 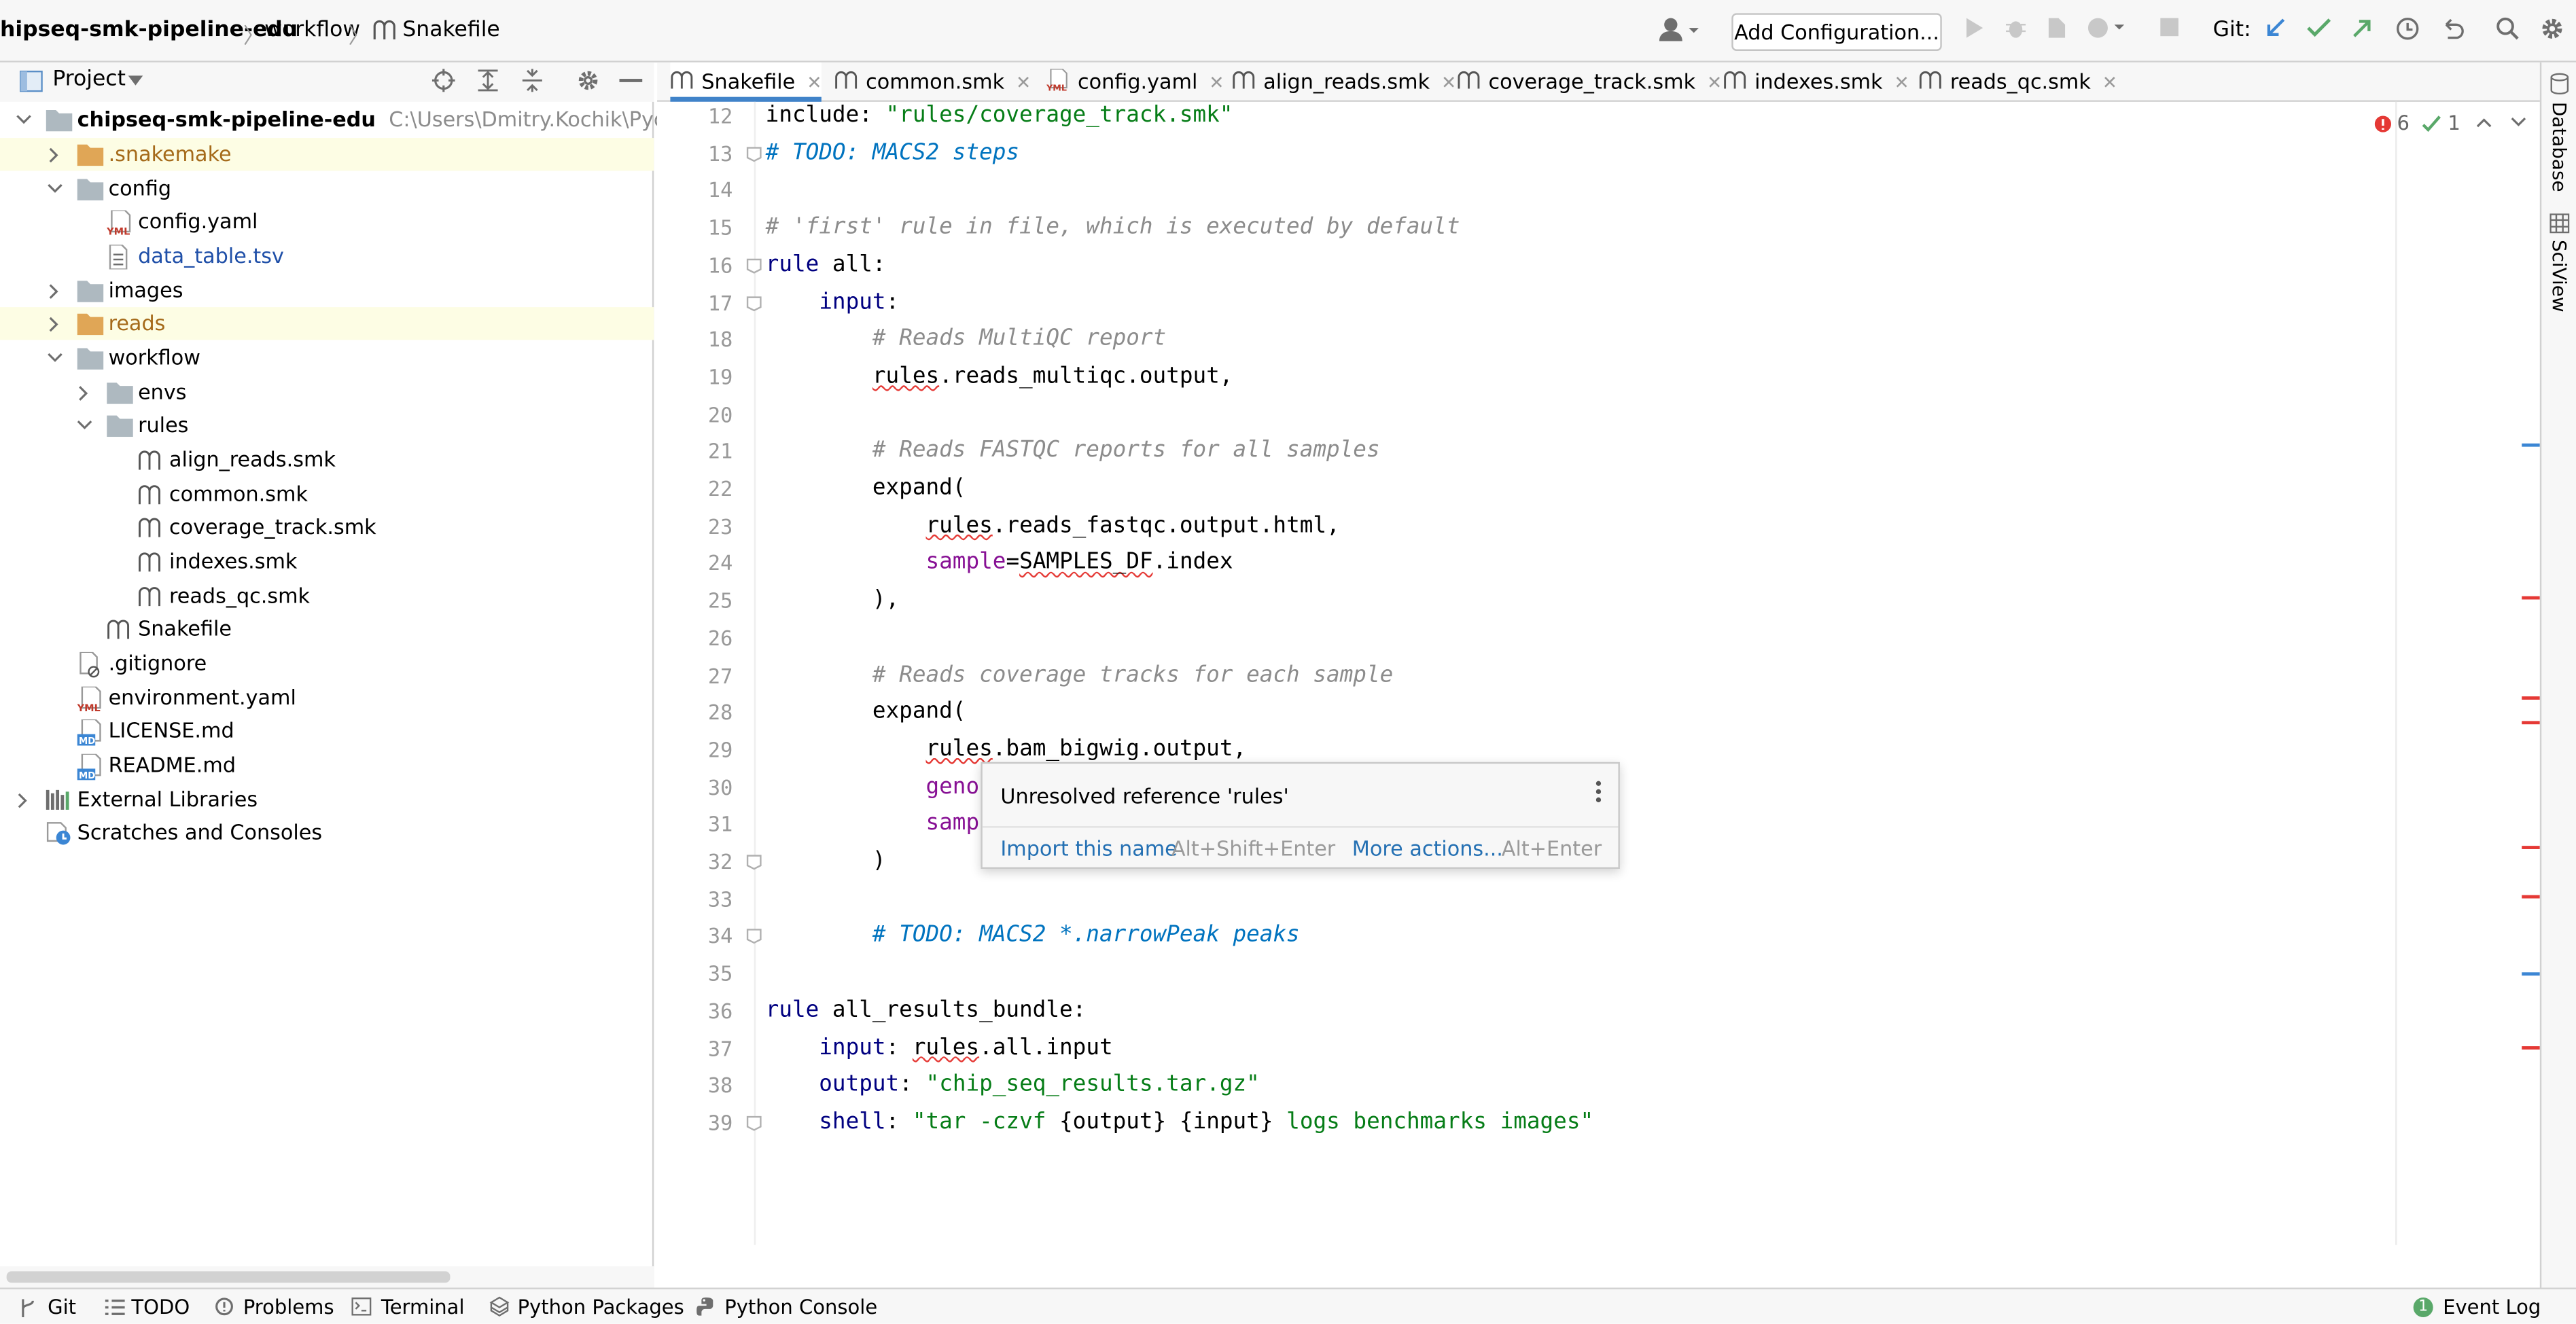 I want to click on tree-item-license: MD LICENSE.md, so click(x=327, y=731).